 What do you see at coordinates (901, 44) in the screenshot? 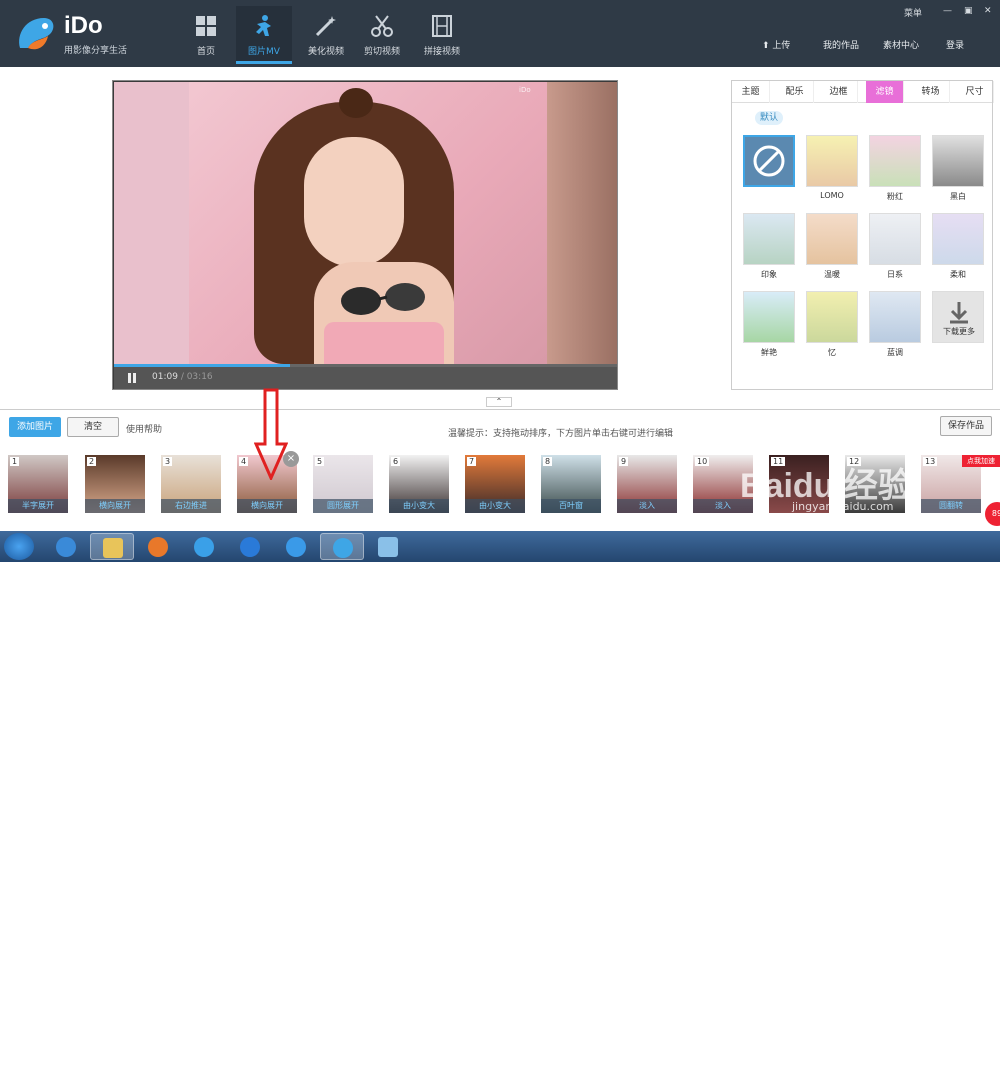
I see `material-center-link: 素材中心` at bounding box center [901, 44].